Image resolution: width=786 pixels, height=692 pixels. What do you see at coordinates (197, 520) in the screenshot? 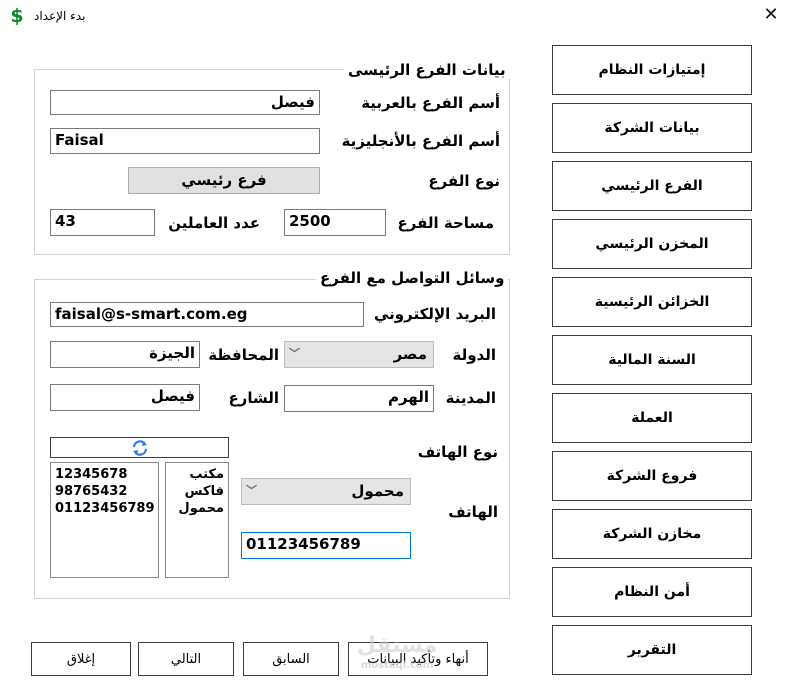
I see `phone-types-list: مكتب فاكس محمول` at bounding box center [197, 520].